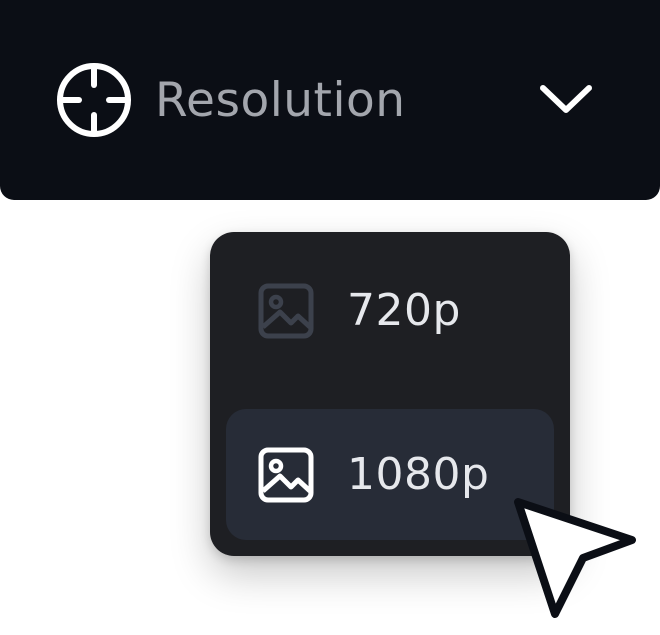 This screenshot has height=635, width=660. I want to click on menu-item-1080p: 1080p, so click(390, 474).